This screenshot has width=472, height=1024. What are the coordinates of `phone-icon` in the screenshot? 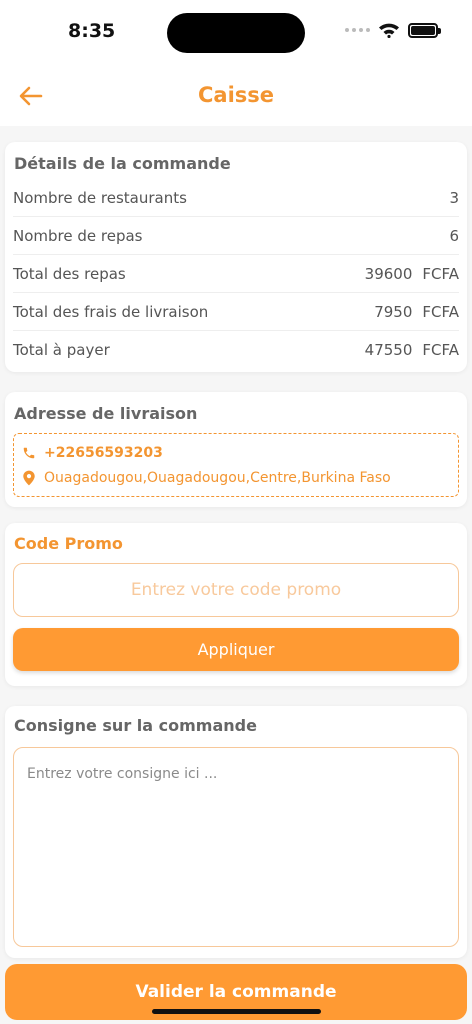 It's located at (29, 452).